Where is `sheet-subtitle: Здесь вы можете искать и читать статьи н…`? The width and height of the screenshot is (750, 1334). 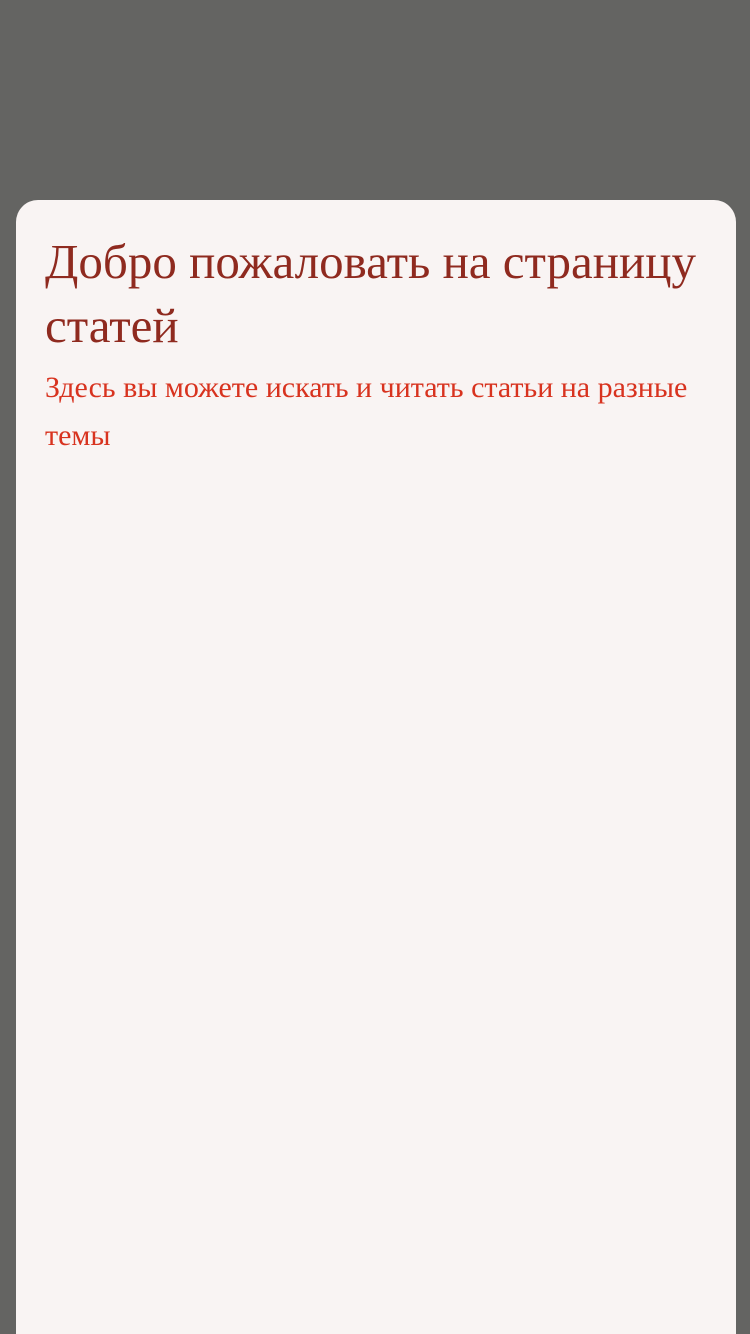
sheet-subtitle: Здесь вы можете искать и читать статьи н… is located at coordinates (366, 411).